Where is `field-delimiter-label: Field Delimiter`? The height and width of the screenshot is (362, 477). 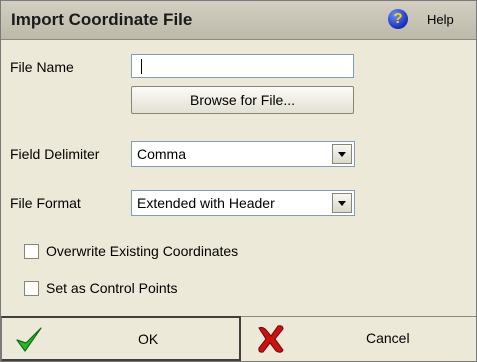 field-delimiter-label: Field Delimiter is located at coordinates (55, 154).